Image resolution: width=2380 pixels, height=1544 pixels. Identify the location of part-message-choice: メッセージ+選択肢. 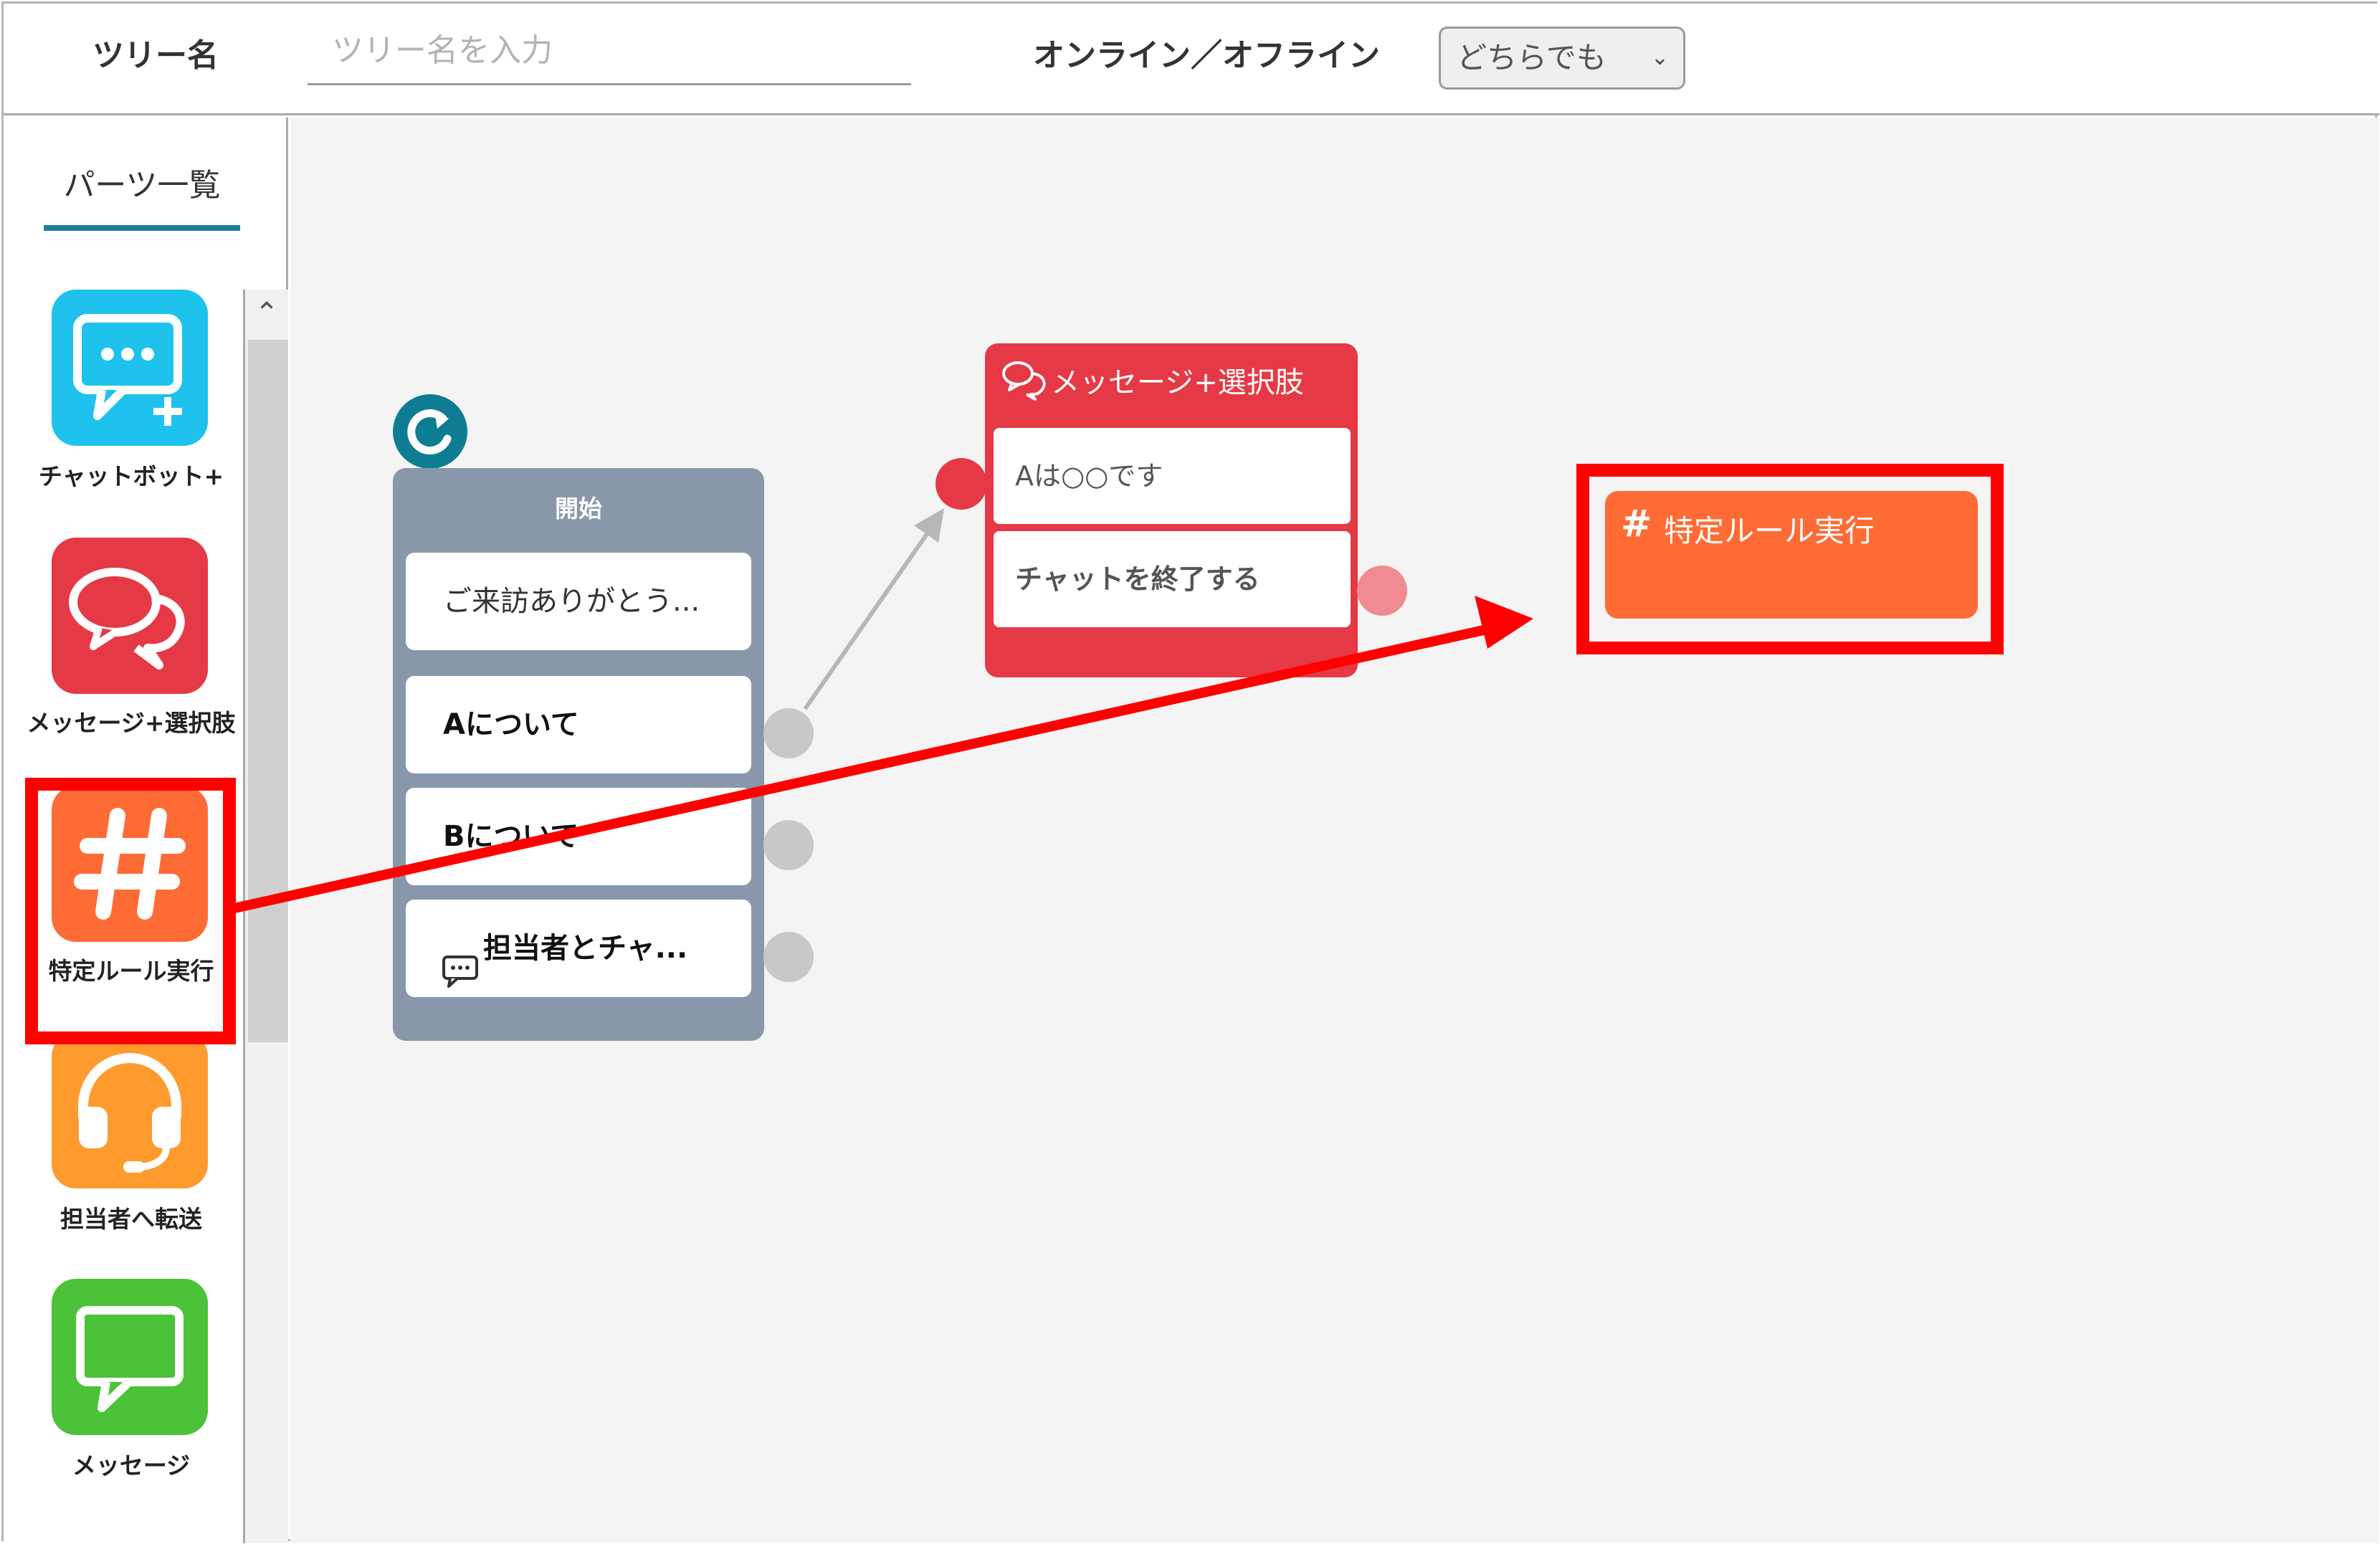
(123, 645).